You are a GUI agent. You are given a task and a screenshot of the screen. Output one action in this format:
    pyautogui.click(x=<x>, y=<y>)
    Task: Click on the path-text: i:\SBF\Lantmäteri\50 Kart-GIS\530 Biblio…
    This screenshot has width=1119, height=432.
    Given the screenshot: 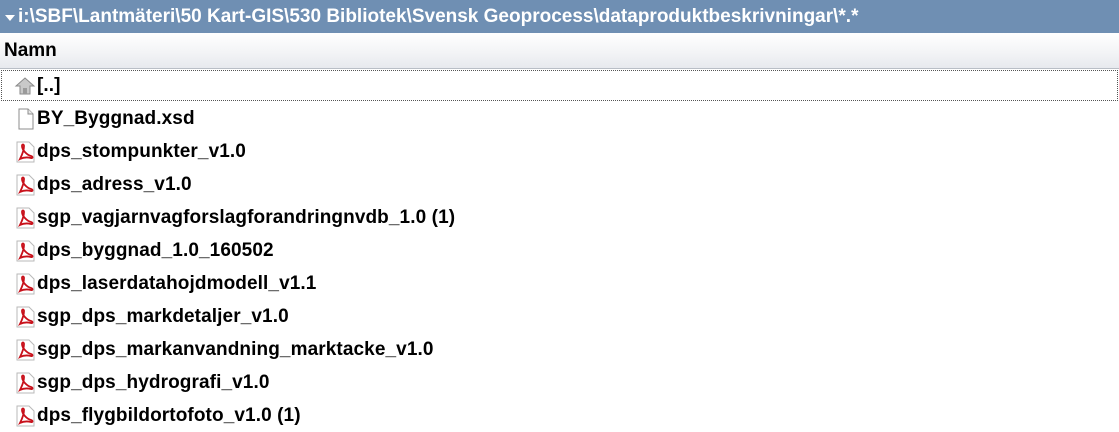 What is the action you would take?
    pyautogui.click(x=438, y=16)
    